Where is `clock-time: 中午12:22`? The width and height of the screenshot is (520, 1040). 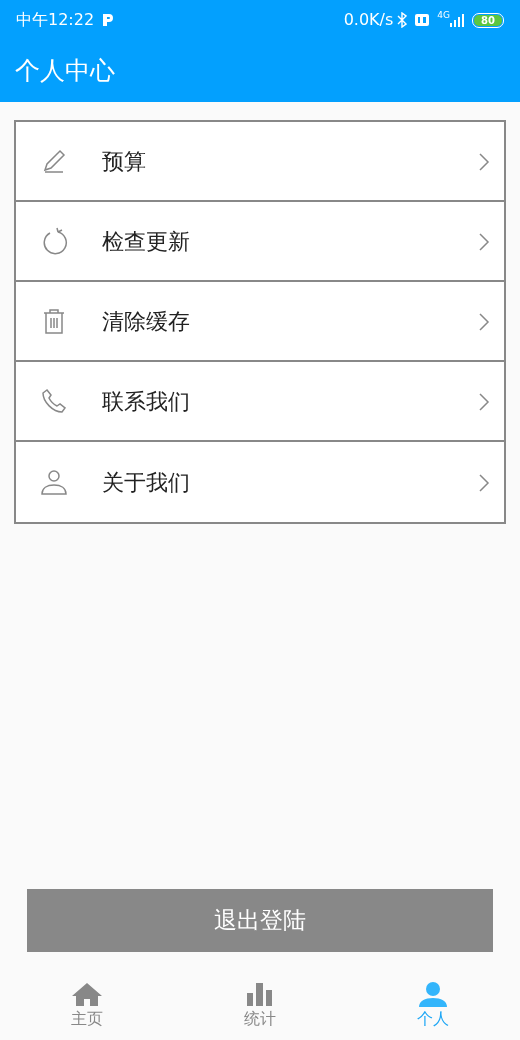
clock-time: 中午12:22 is located at coordinates (55, 20).